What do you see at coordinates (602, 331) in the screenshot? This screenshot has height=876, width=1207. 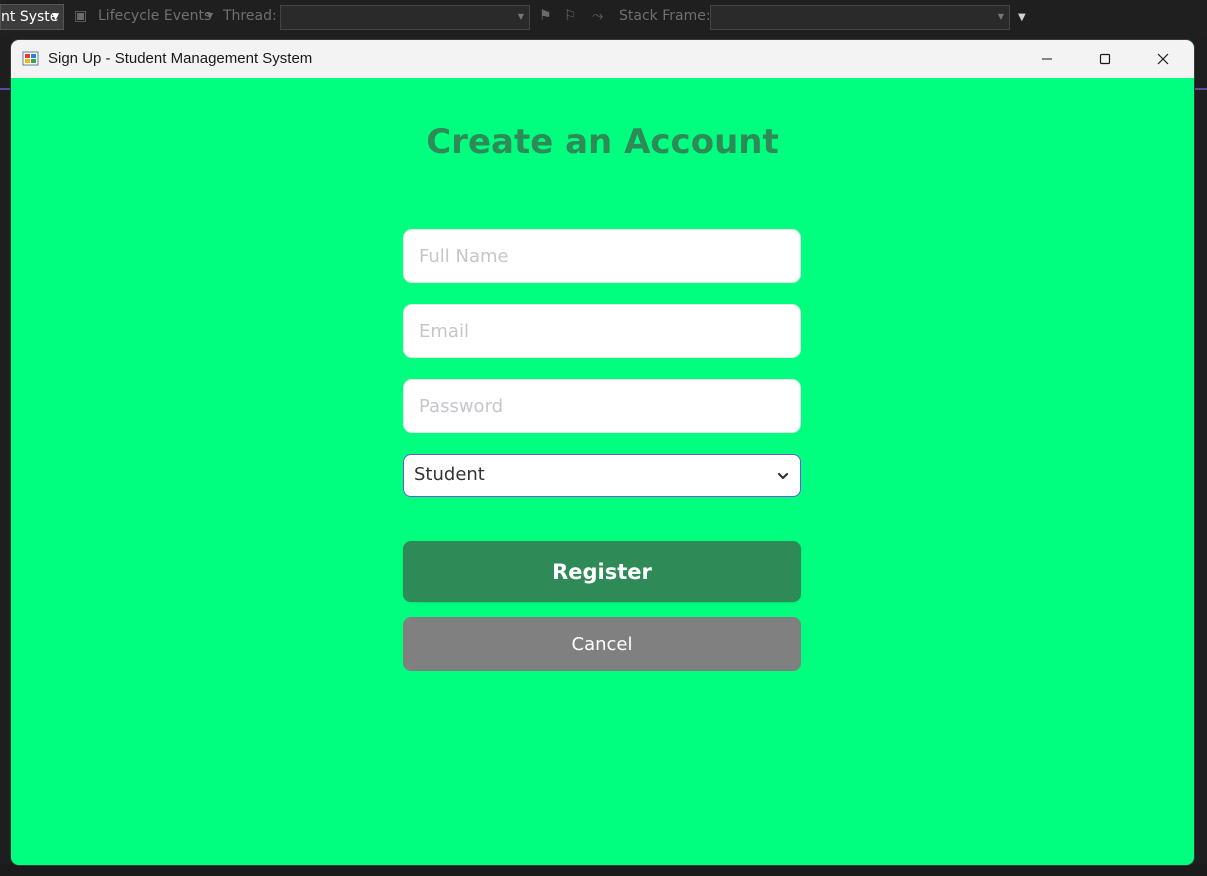 I see `email-input` at bounding box center [602, 331].